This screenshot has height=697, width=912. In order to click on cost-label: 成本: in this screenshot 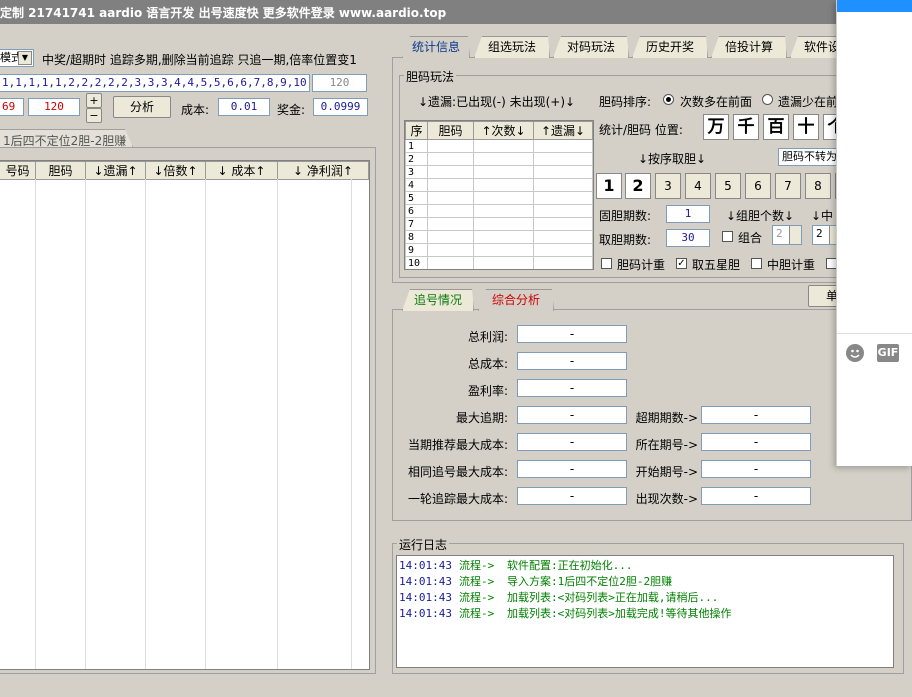, I will do `click(195, 110)`.